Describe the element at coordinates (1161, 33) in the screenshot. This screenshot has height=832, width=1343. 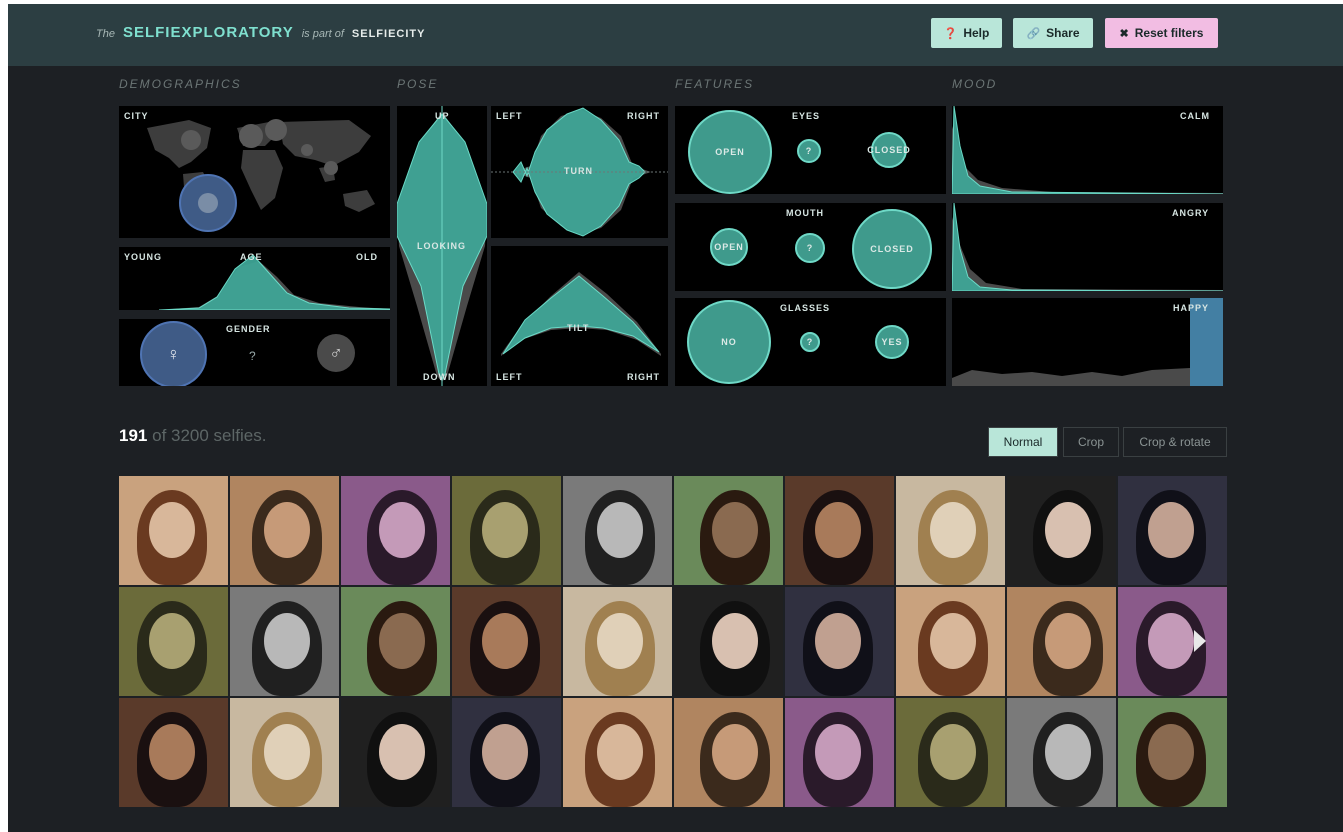
I see `reset-filters-button: ✖ Reset filters` at that location.